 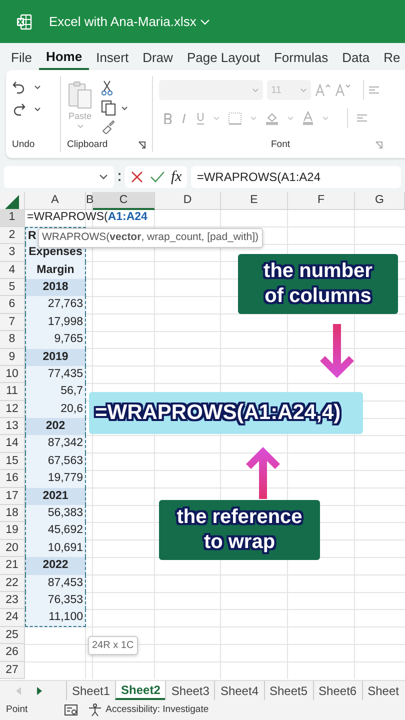 What do you see at coordinates (12, 340) in the screenshot?
I see `row-header: 8` at bounding box center [12, 340].